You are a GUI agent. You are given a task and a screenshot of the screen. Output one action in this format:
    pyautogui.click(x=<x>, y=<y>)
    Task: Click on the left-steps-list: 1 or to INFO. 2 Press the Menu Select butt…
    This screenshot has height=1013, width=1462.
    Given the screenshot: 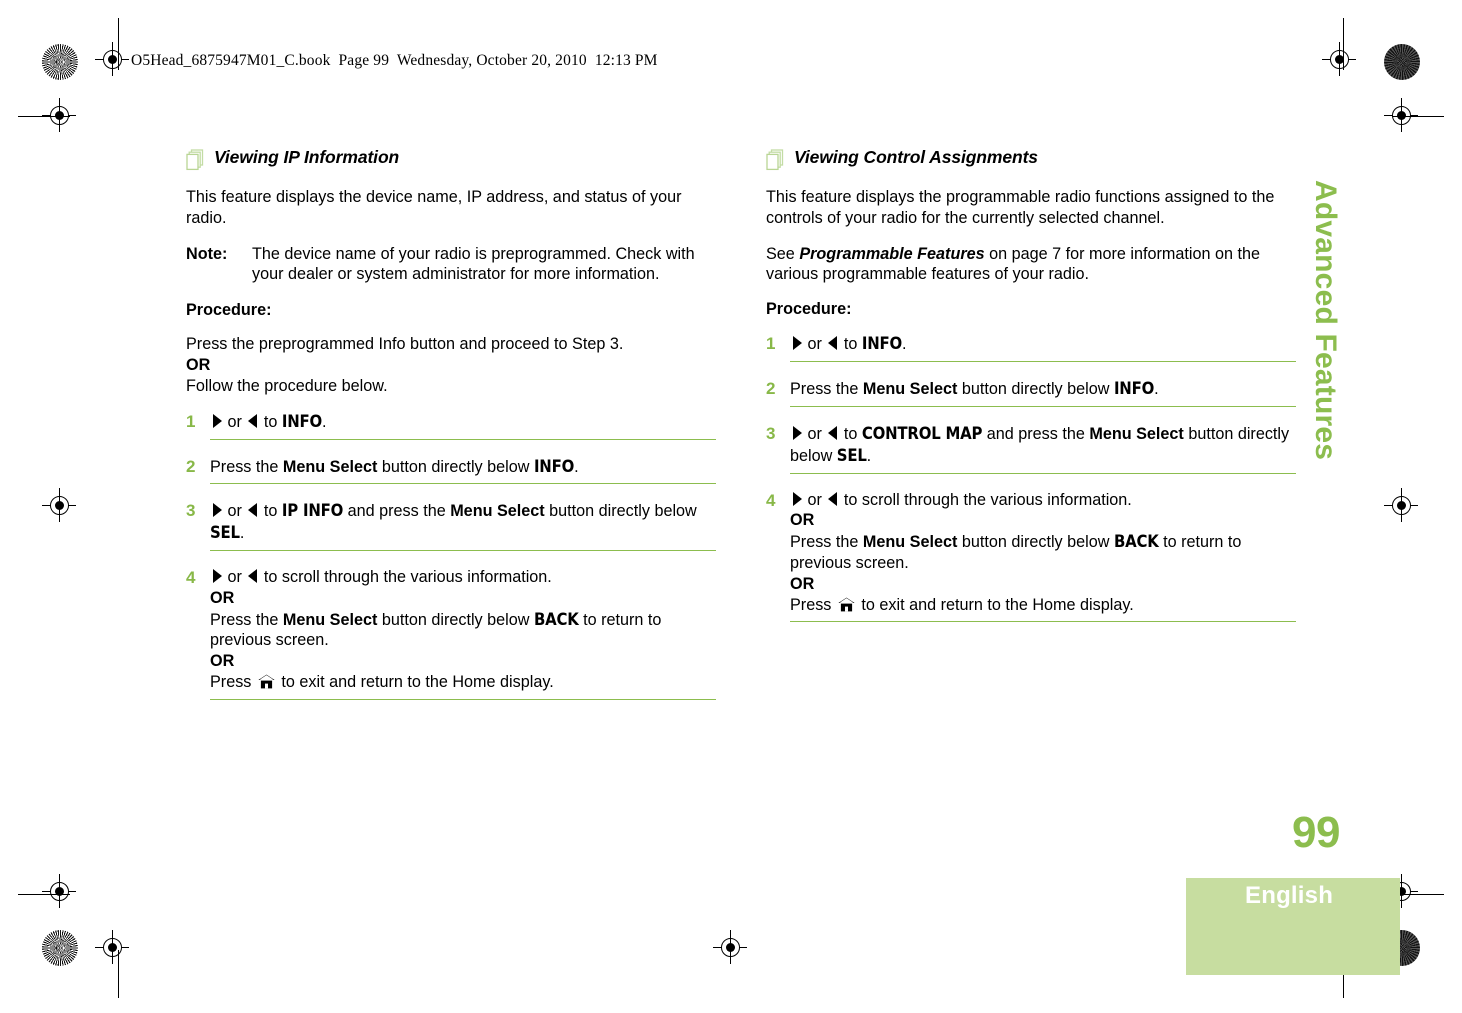 What is the action you would take?
    pyautogui.click(x=451, y=558)
    